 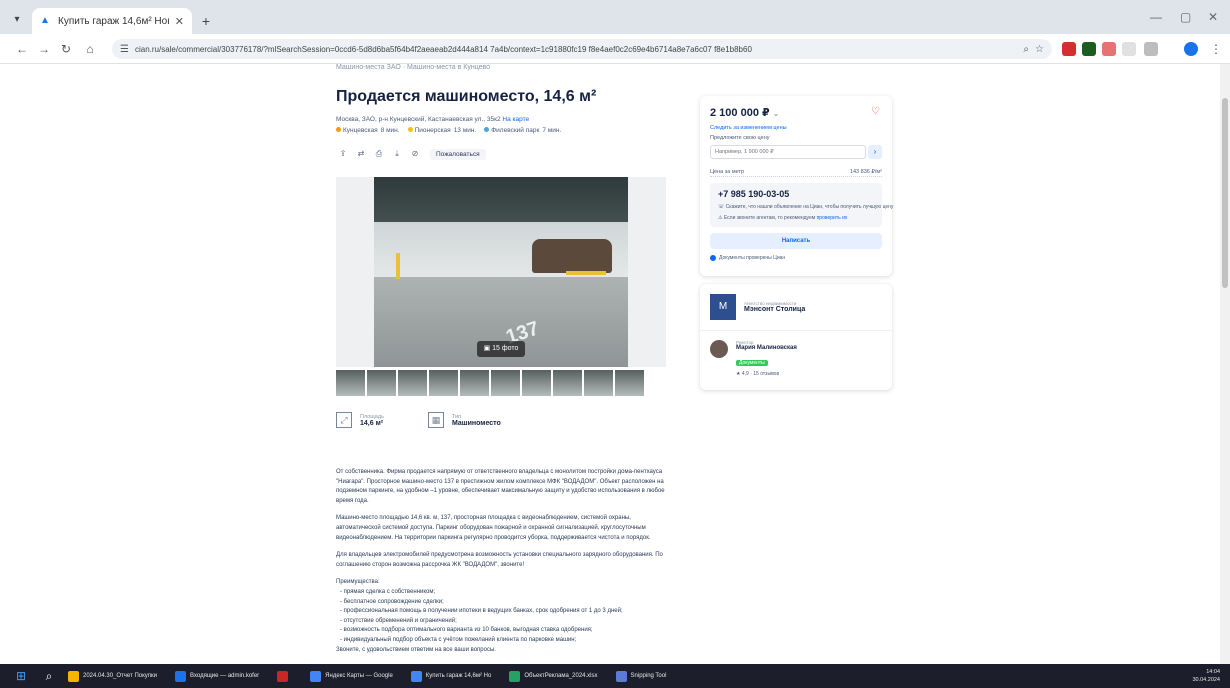 I want to click on main-photo: 137 ▣ 15 фото, so click(x=501, y=272).